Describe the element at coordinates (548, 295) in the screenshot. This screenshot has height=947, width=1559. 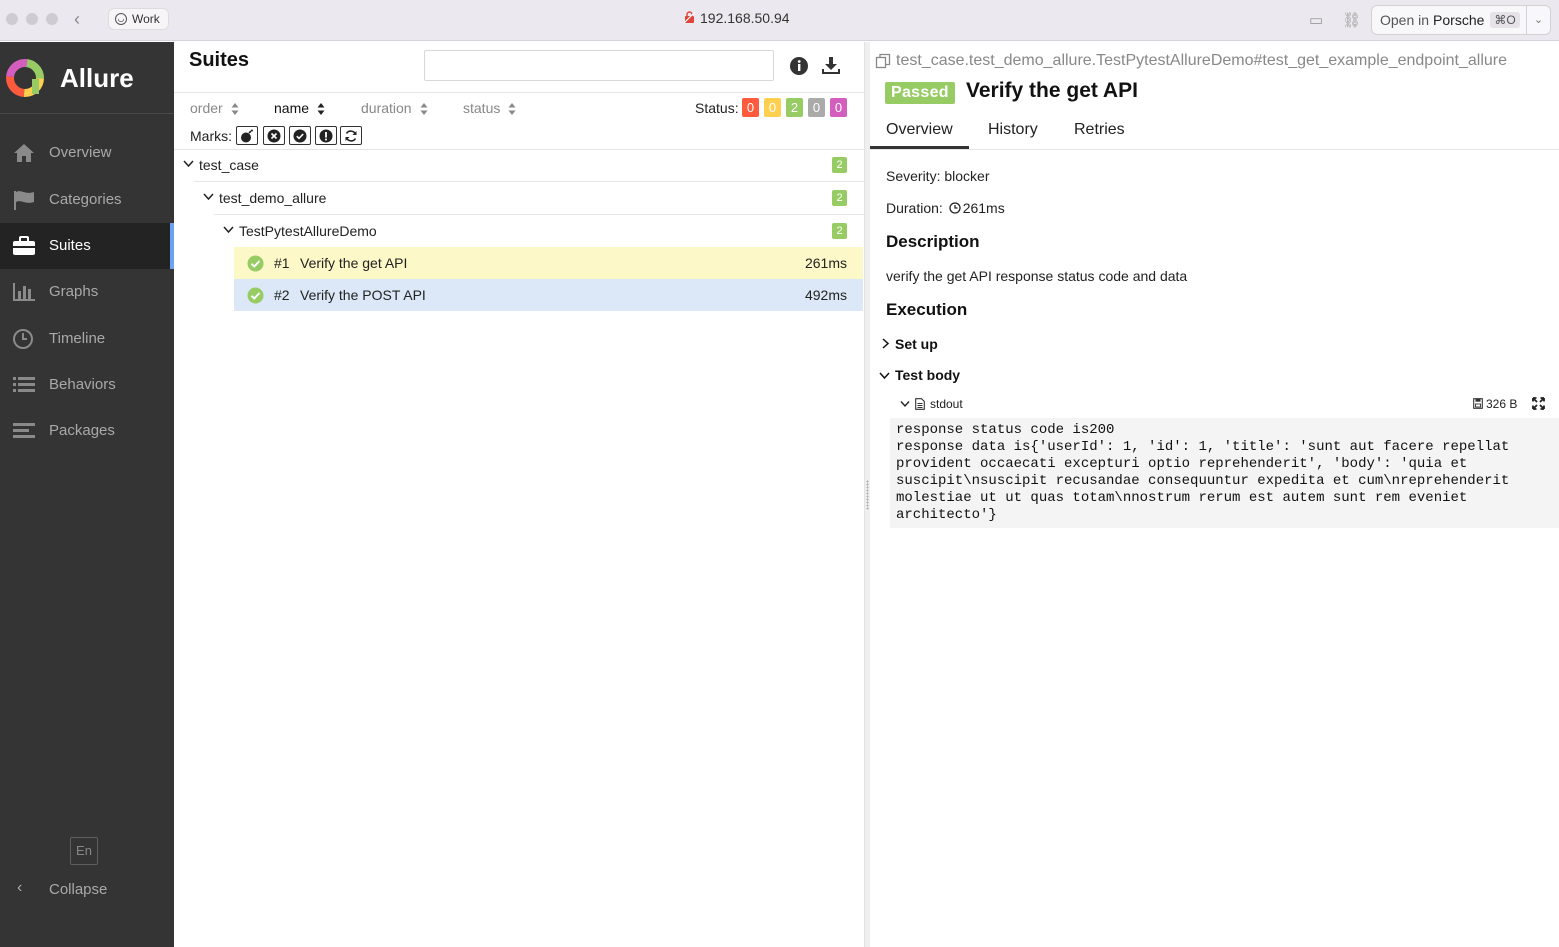
I see `test-case-row: #2 Verify the POST API 492ms` at that location.